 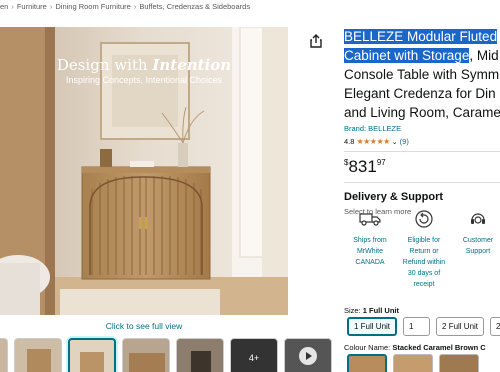 What do you see at coordinates (362, 166) in the screenshot?
I see `price-whole: 831` at bounding box center [362, 166].